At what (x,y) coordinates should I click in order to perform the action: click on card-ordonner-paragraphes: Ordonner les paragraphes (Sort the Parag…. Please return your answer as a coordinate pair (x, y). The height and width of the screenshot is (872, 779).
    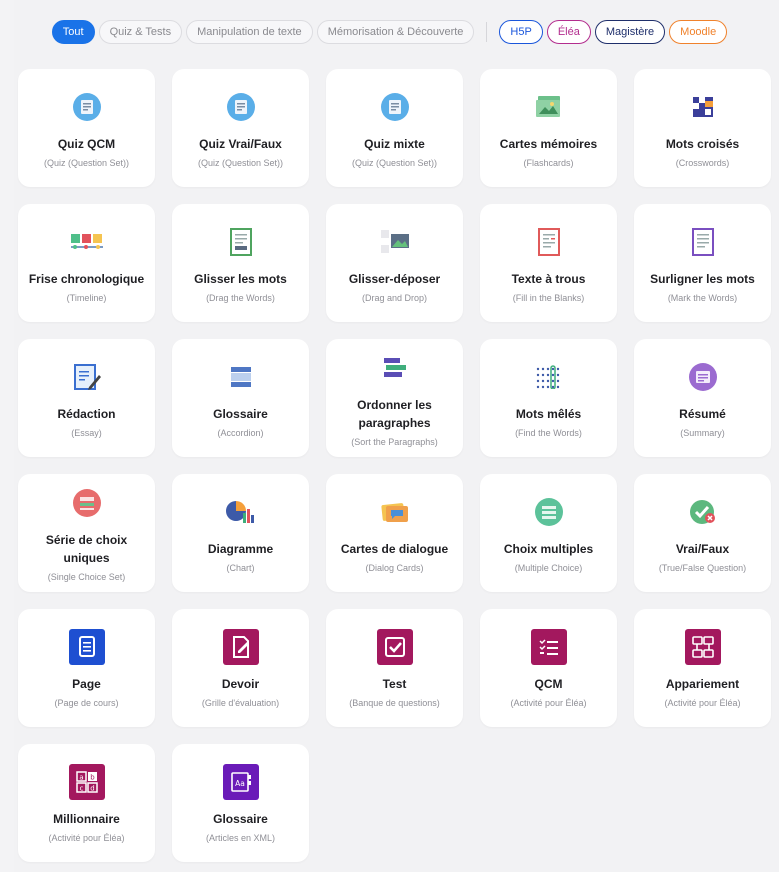
    Looking at the image, I should click on (394, 398).